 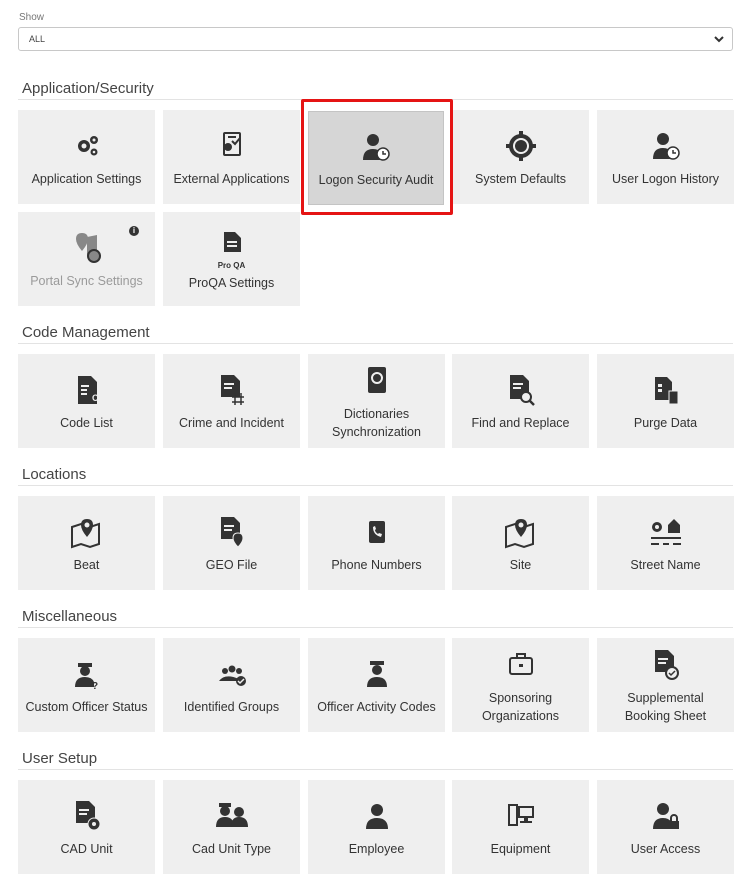 I want to click on gears-icon, so click(x=87, y=146).